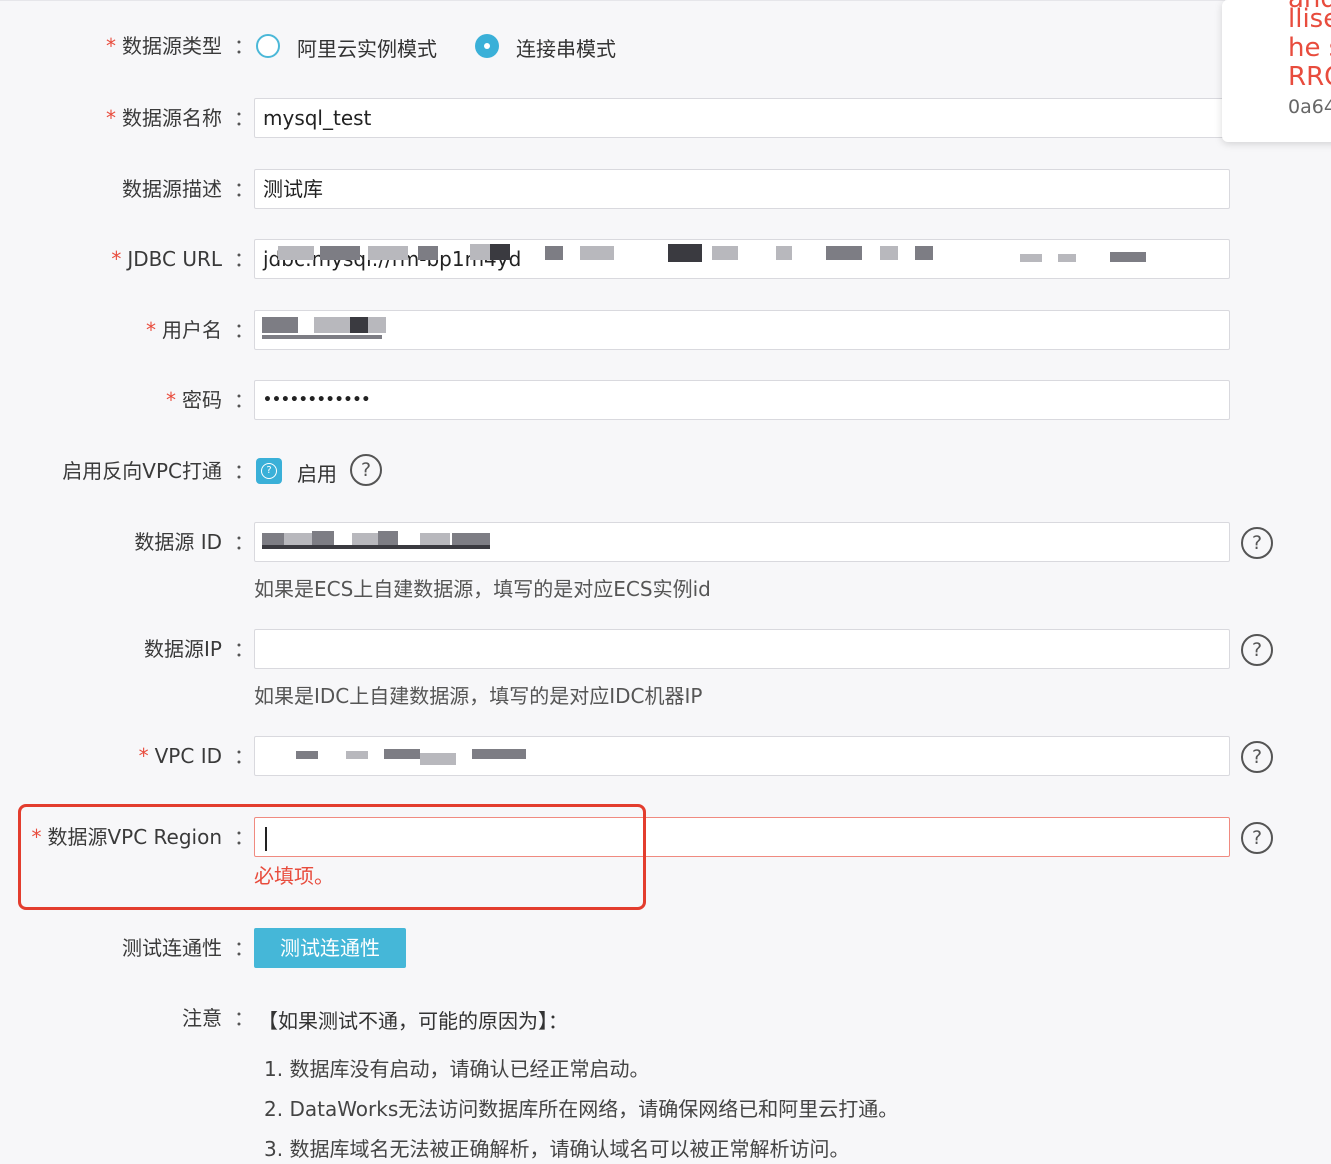 This screenshot has width=1331, height=1164. Describe the element at coordinates (268, 46) in the screenshot. I see `radio-aliyun-instance` at that location.